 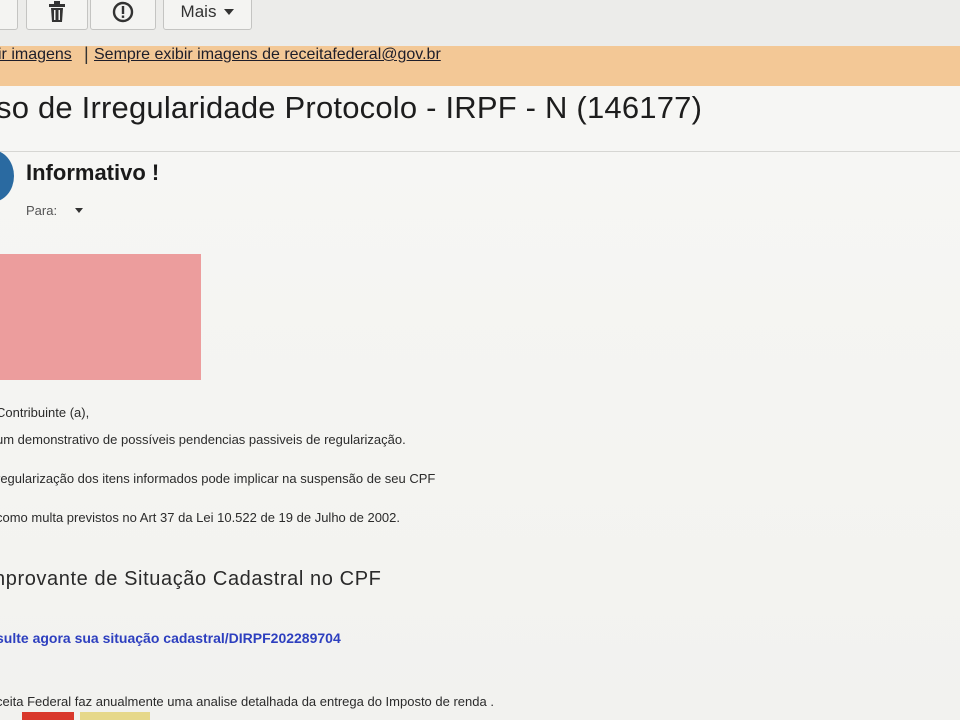 What do you see at coordinates (42, 210) in the screenshot?
I see `to-label: Para:` at bounding box center [42, 210].